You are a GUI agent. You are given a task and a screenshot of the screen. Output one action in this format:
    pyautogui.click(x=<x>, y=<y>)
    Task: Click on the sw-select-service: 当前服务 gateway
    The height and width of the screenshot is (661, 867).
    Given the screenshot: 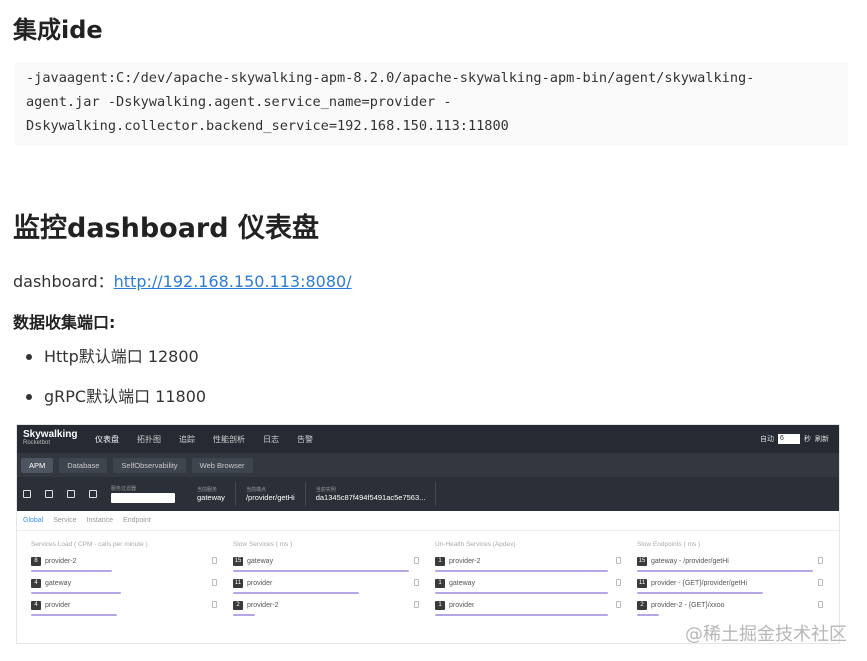 What is the action you would take?
    pyautogui.click(x=211, y=494)
    